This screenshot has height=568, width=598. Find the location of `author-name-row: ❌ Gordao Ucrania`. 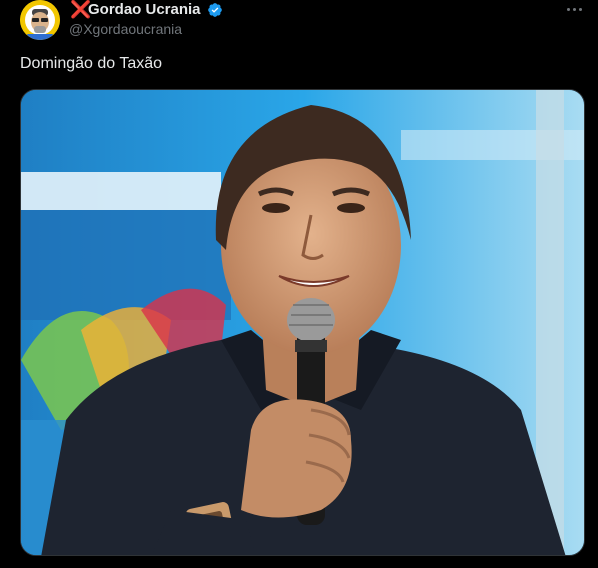

author-name-row: ❌ Gordao Ucrania is located at coordinates (146, 10).